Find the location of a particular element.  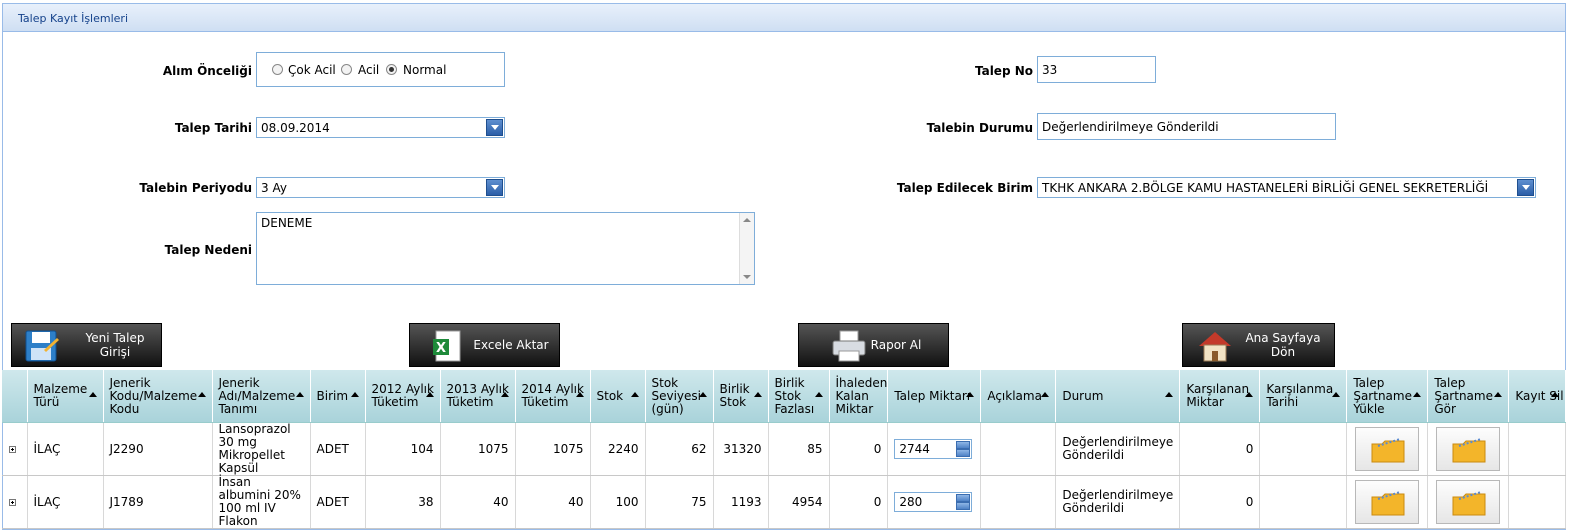

col-birlik-stok-fazlasi: Birlik Stok Fazlası is located at coordinates (799, 396).